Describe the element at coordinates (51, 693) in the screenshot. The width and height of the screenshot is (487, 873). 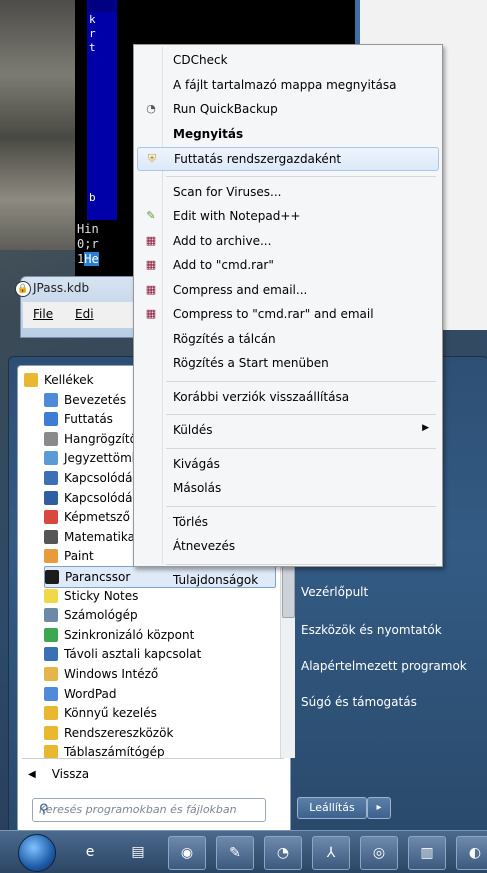
I see `wordpad-icon` at that location.